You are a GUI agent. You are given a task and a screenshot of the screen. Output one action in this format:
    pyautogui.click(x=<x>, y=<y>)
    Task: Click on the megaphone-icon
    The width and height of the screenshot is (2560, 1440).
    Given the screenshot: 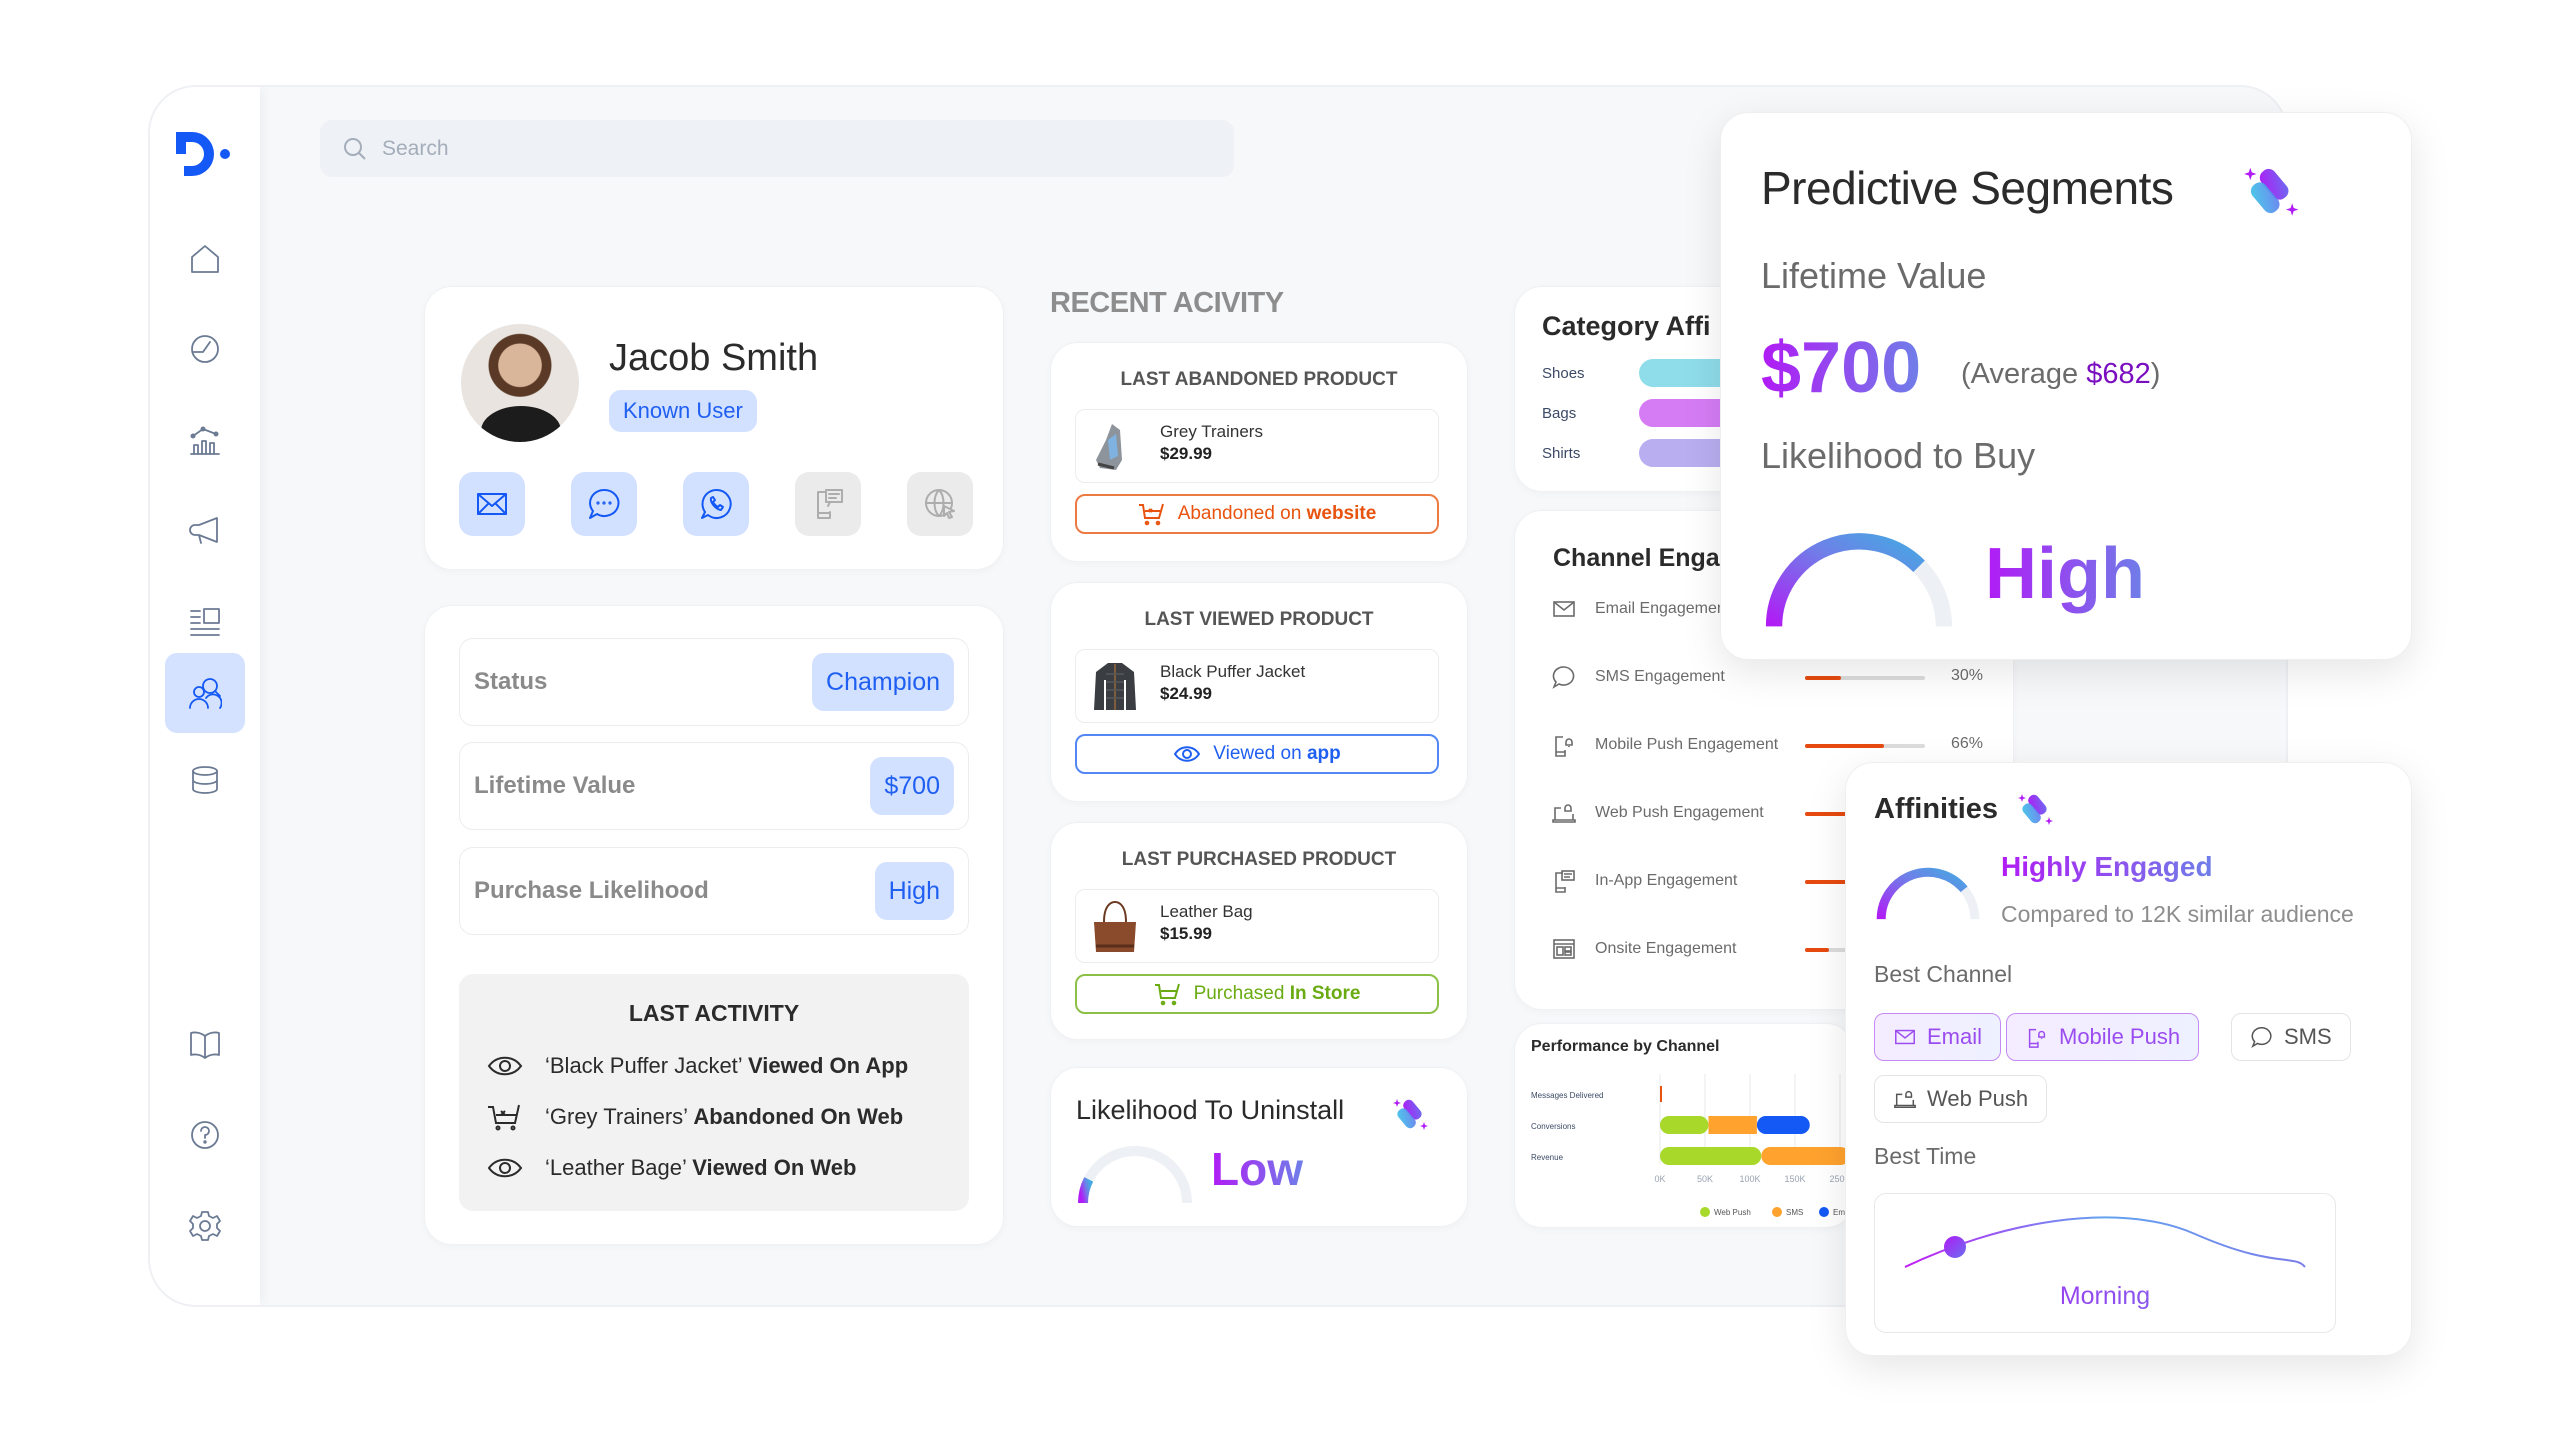 What is the action you would take?
    pyautogui.click(x=203, y=530)
    